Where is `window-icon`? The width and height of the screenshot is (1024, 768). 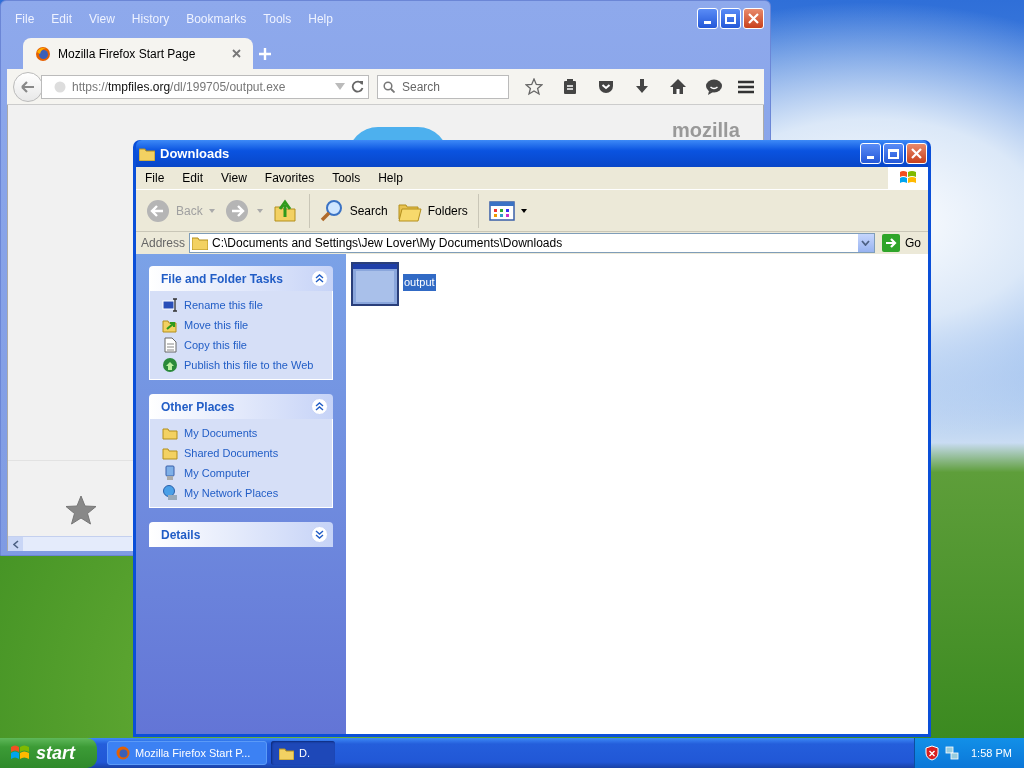 window-icon is located at coordinates (375, 284).